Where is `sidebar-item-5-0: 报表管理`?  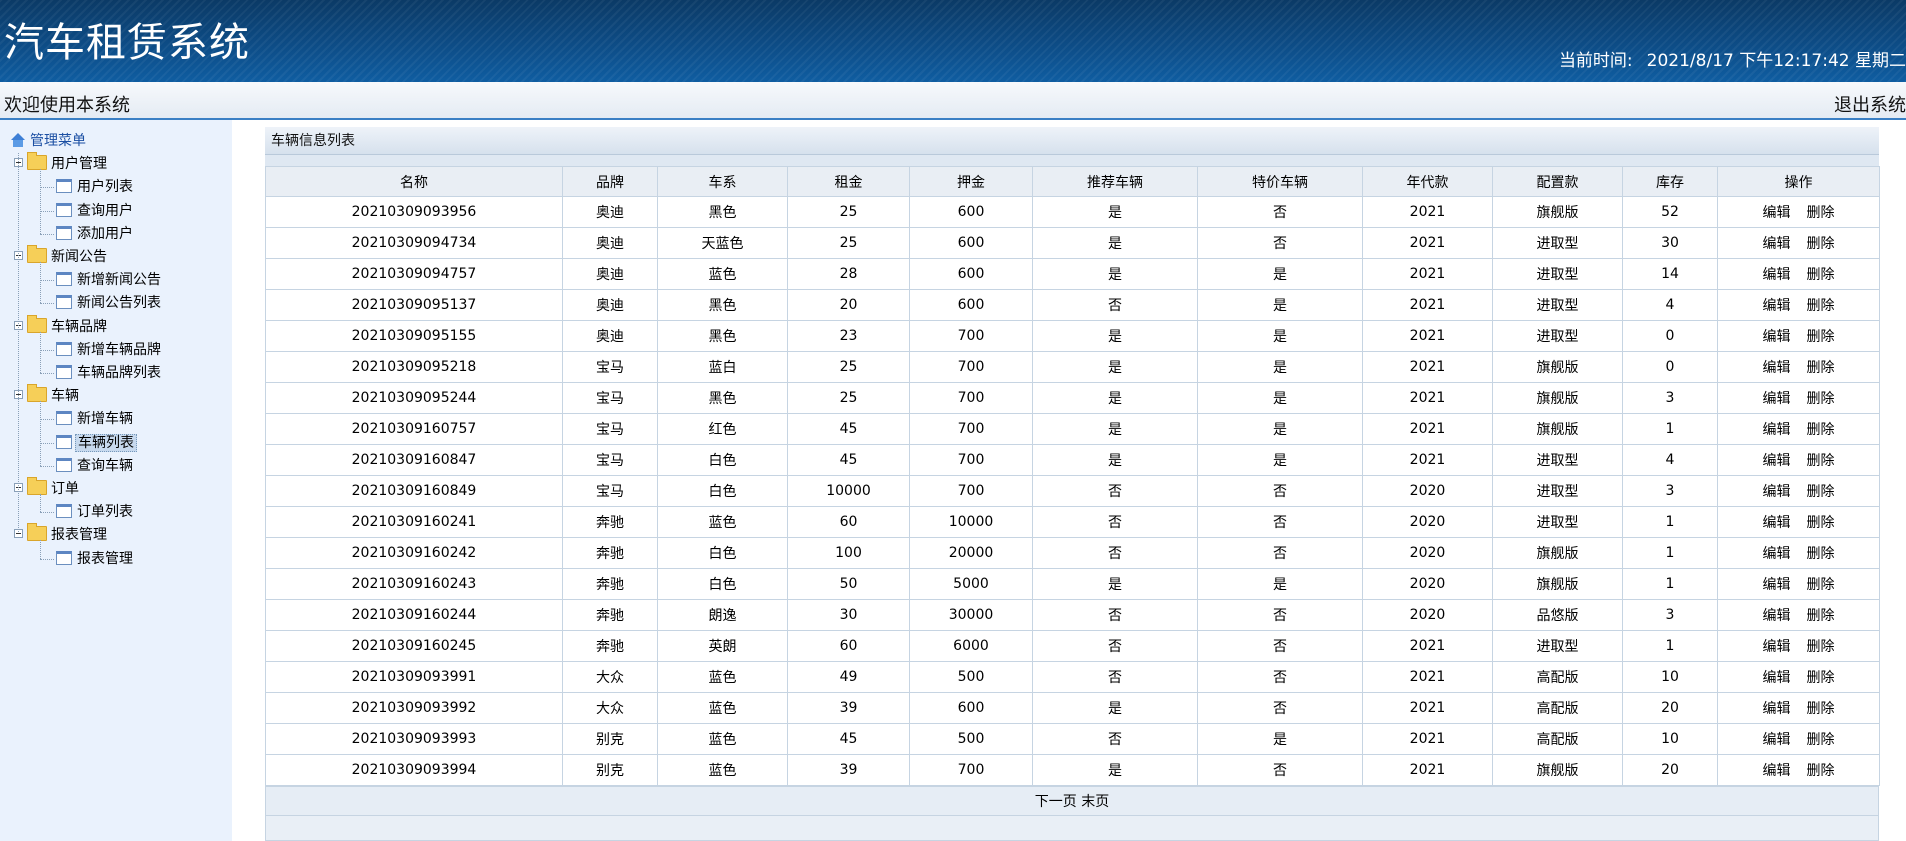 sidebar-item-5-0: 报表管理 is located at coordinates (95, 559).